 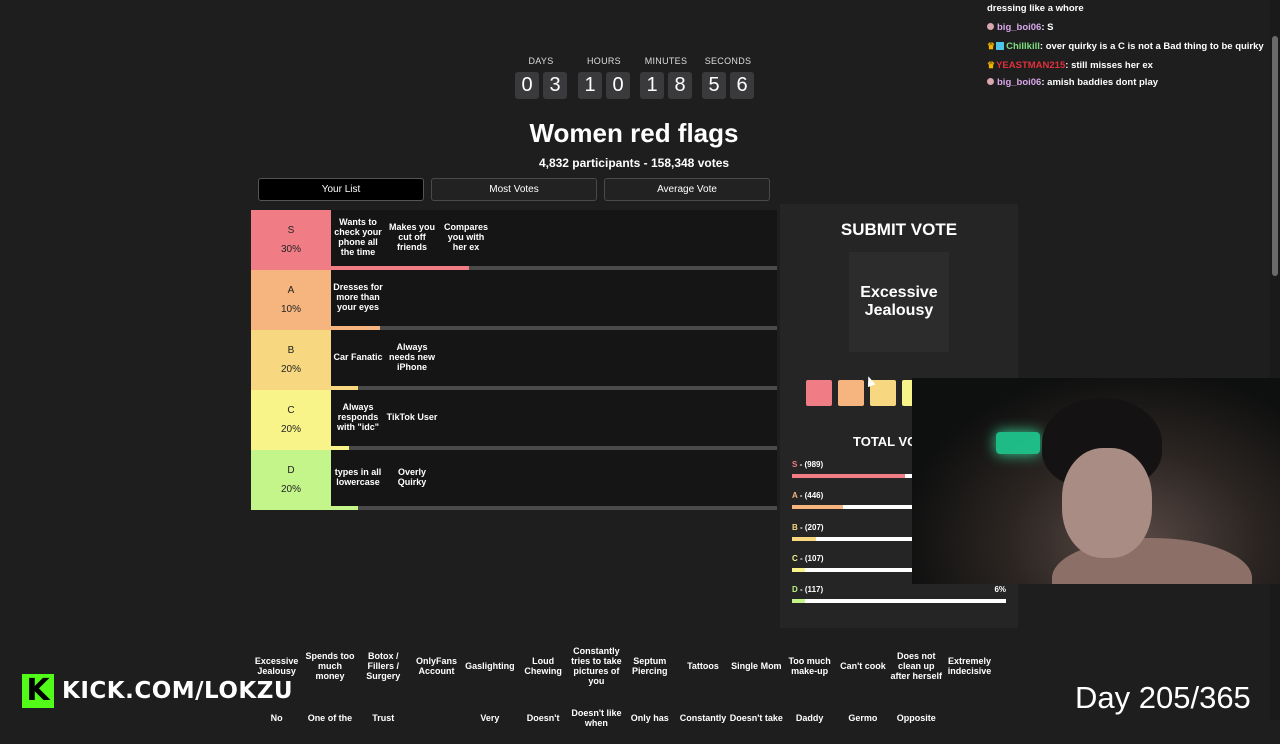 I want to click on tier-items: types in all lowercase Overly Quirky, so click(x=554, y=478).